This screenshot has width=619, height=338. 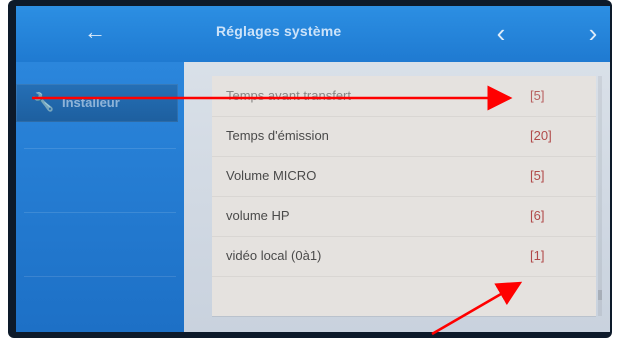 What do you see at coordinates (271, 175) in the screenshot?
I see `setting-label: Volume MICRO` at bounding box center [271, 175].